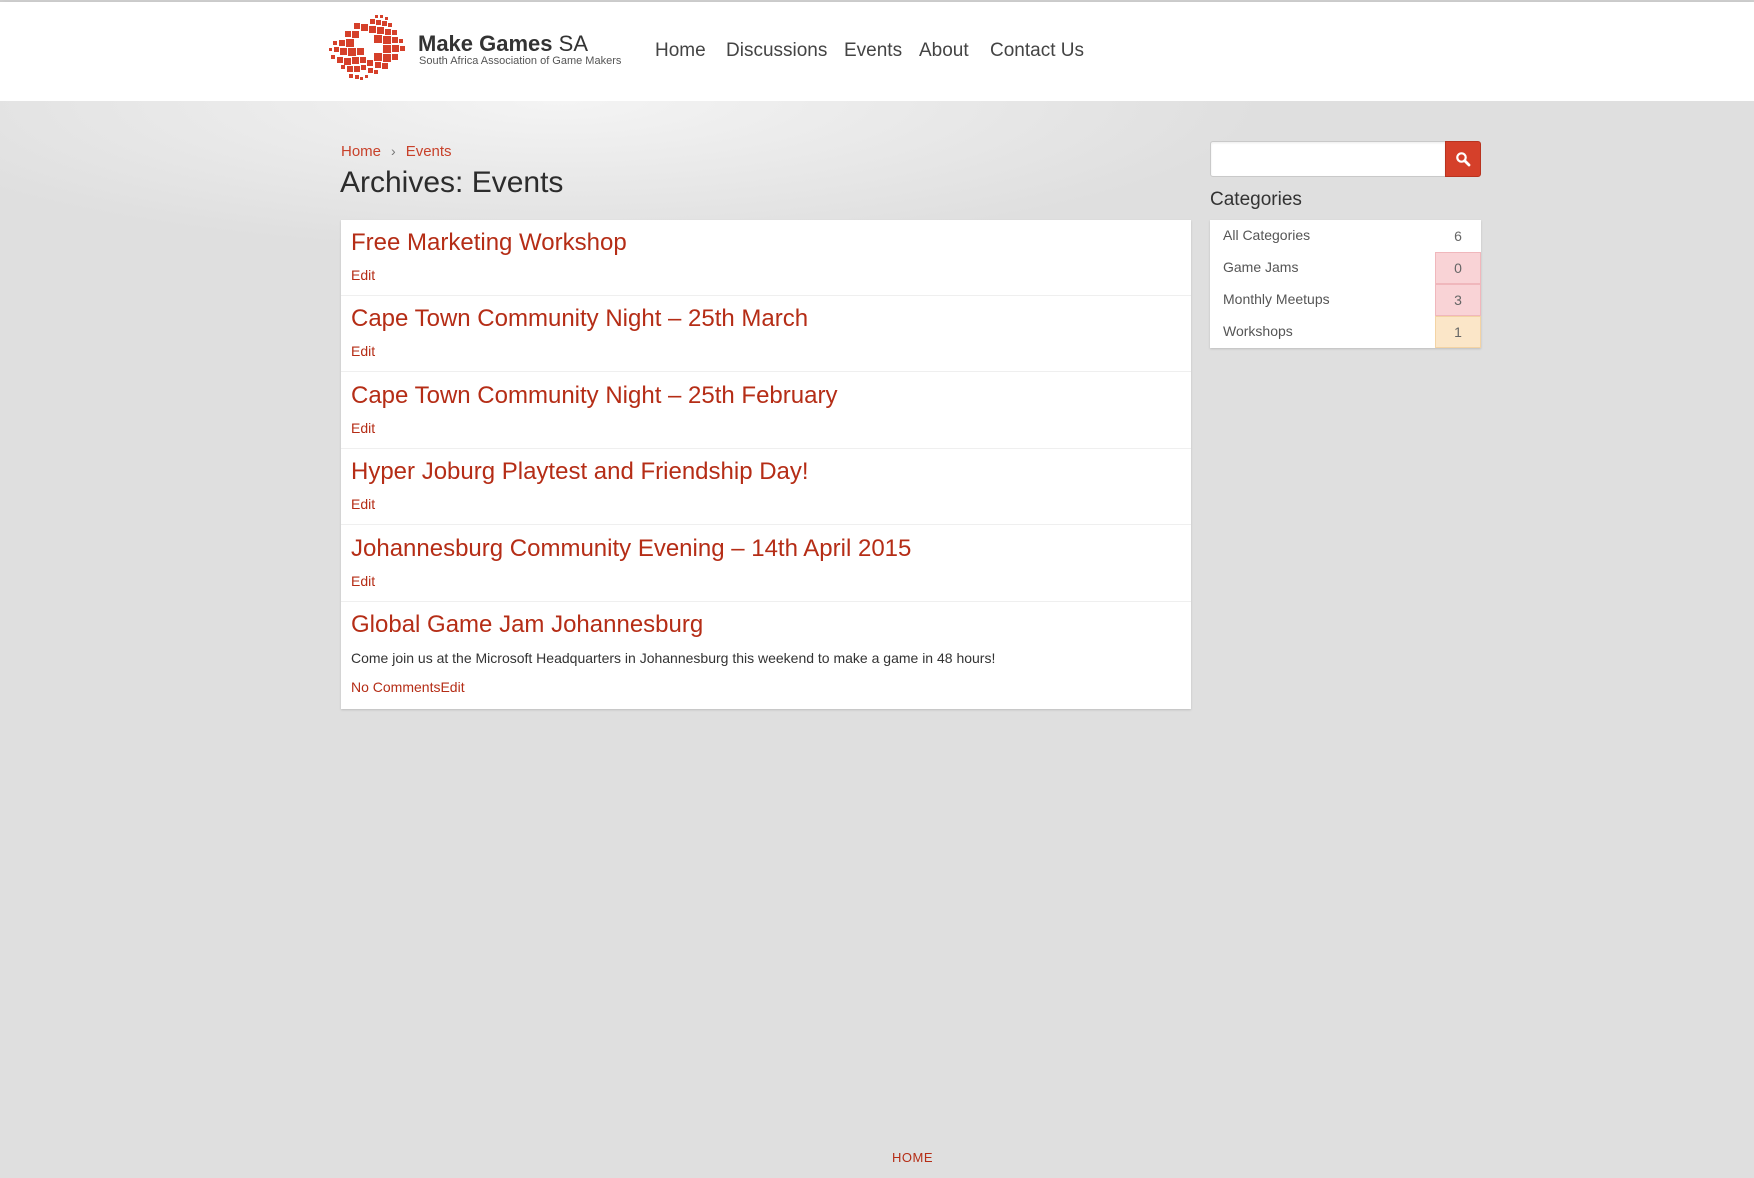 The image size is (1754, 1178). What do you see at coordinates (912, 1157) in the screenshot?
I see `footer-home-link: HOME` at bounding box center [912, 1157].